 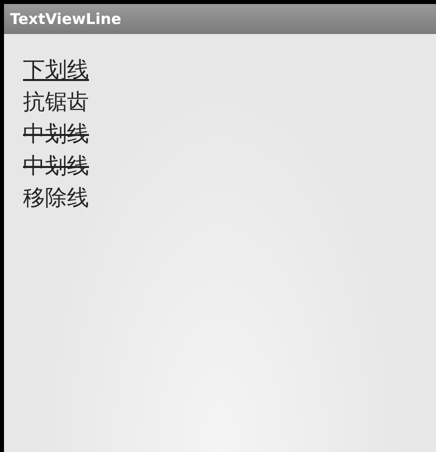 What do you see at coordinates (56, 71) in the screenshot?
I see `text-line: 下划线` at bounding box center [56, 71].